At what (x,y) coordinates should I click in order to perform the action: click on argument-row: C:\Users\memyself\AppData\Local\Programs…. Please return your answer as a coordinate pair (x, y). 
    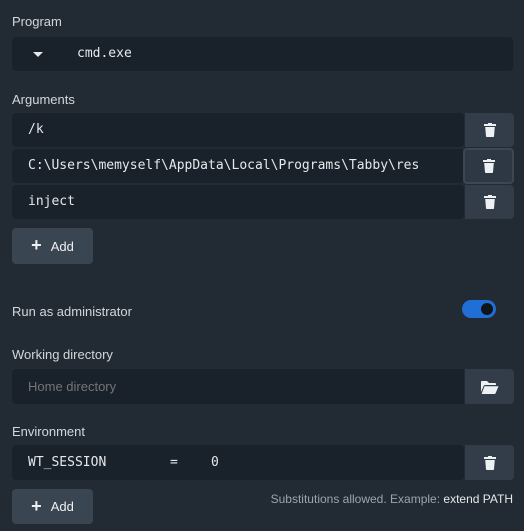
    Looking at the image, I should click on (238, 166).